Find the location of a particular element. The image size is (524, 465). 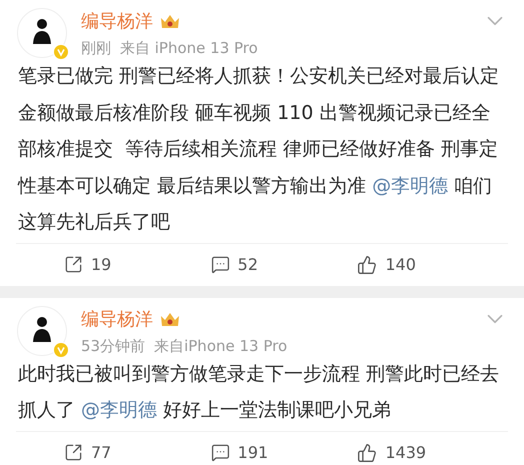

like-button: 140 is located at coordinates (430, 264).